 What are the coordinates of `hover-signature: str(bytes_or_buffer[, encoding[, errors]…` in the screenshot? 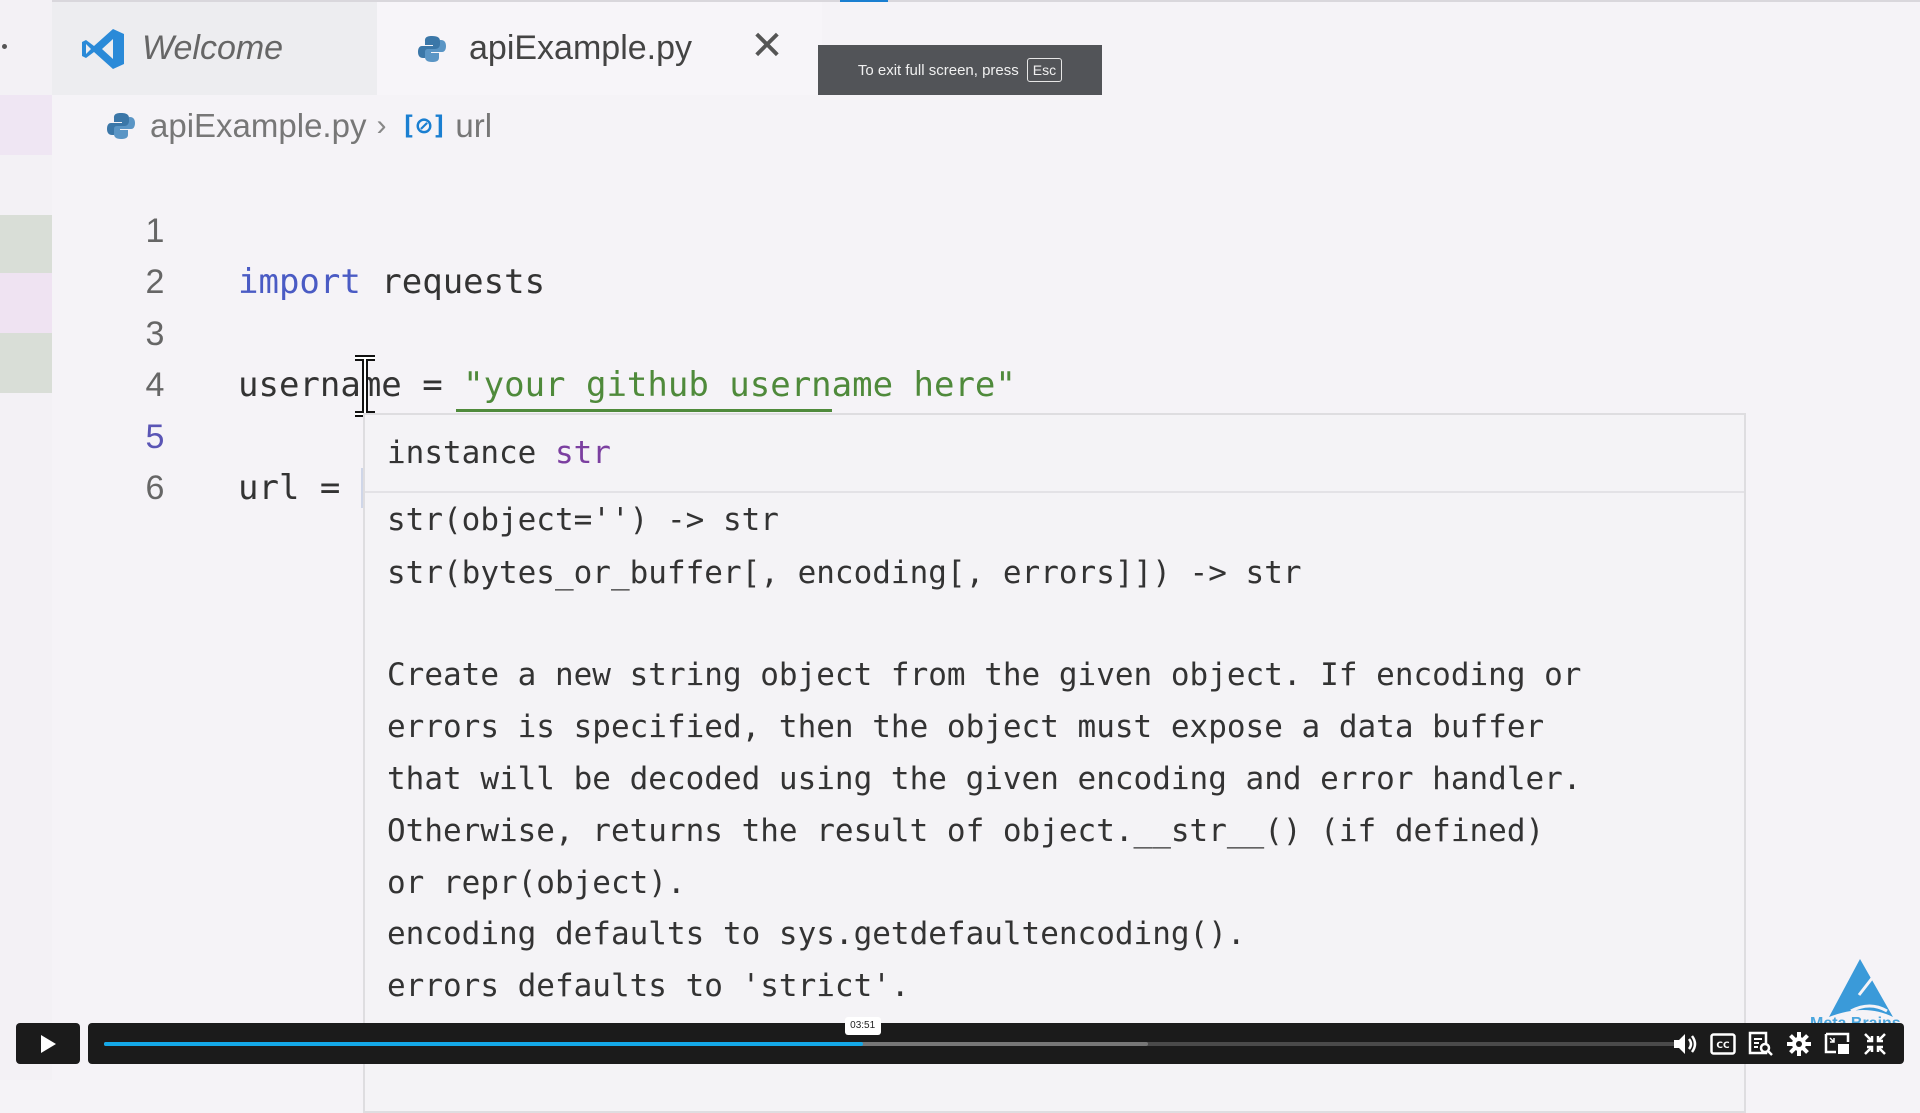 It's located at (844, 573).